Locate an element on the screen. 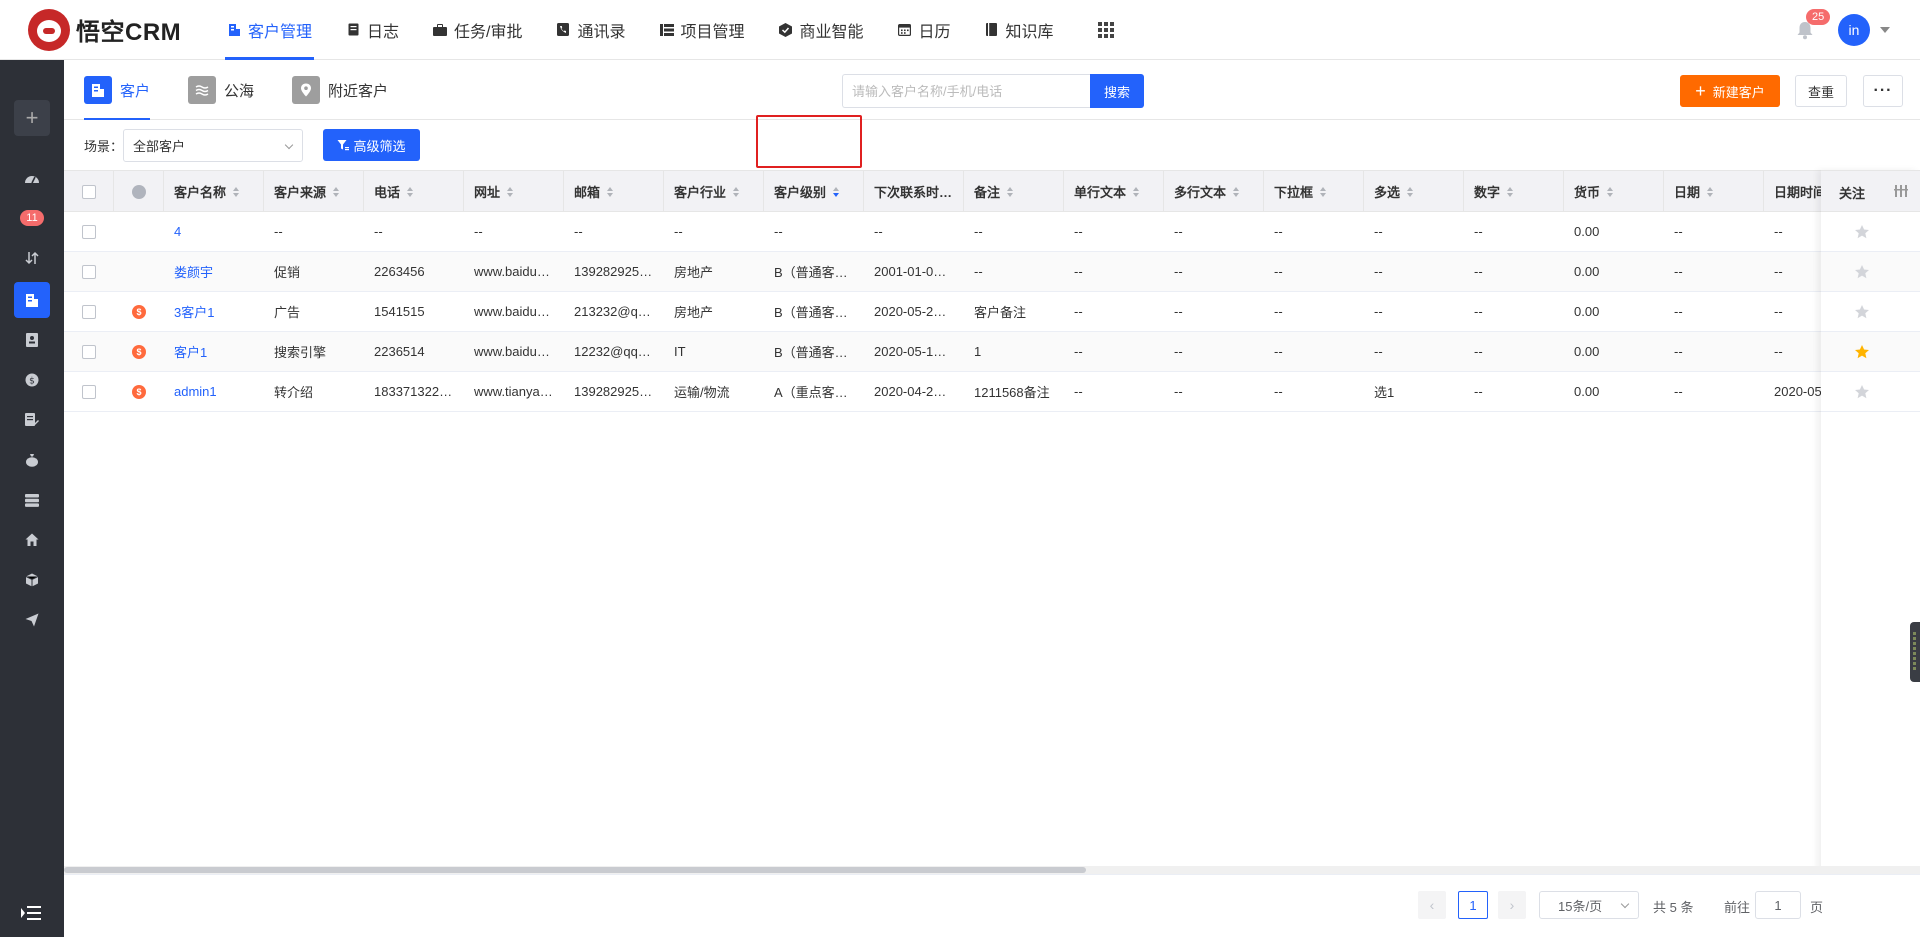  column-header-single-text: 单行文本 is located at coordinates (1114, 191).